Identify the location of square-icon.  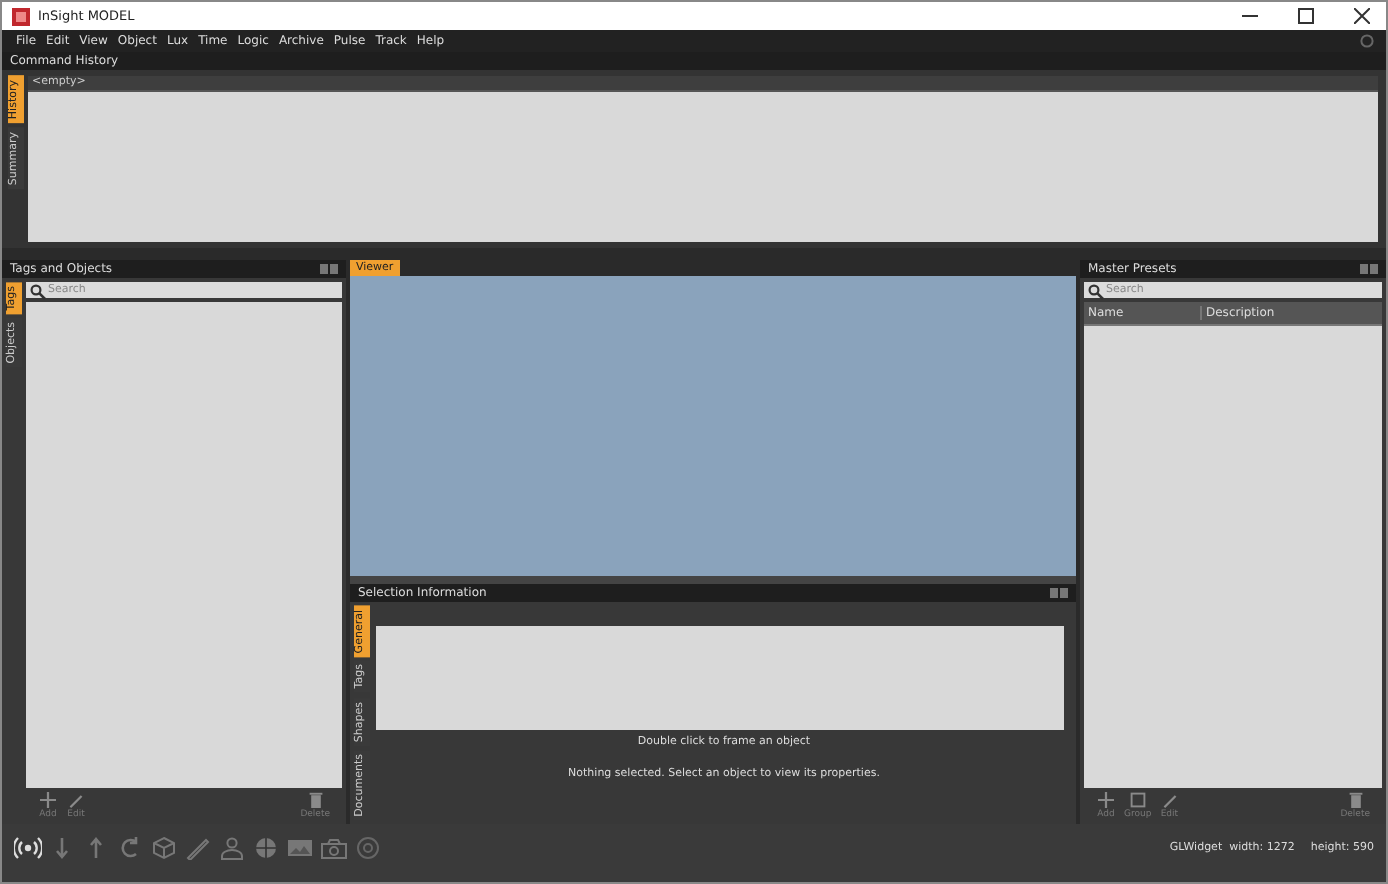
(1137, 800).